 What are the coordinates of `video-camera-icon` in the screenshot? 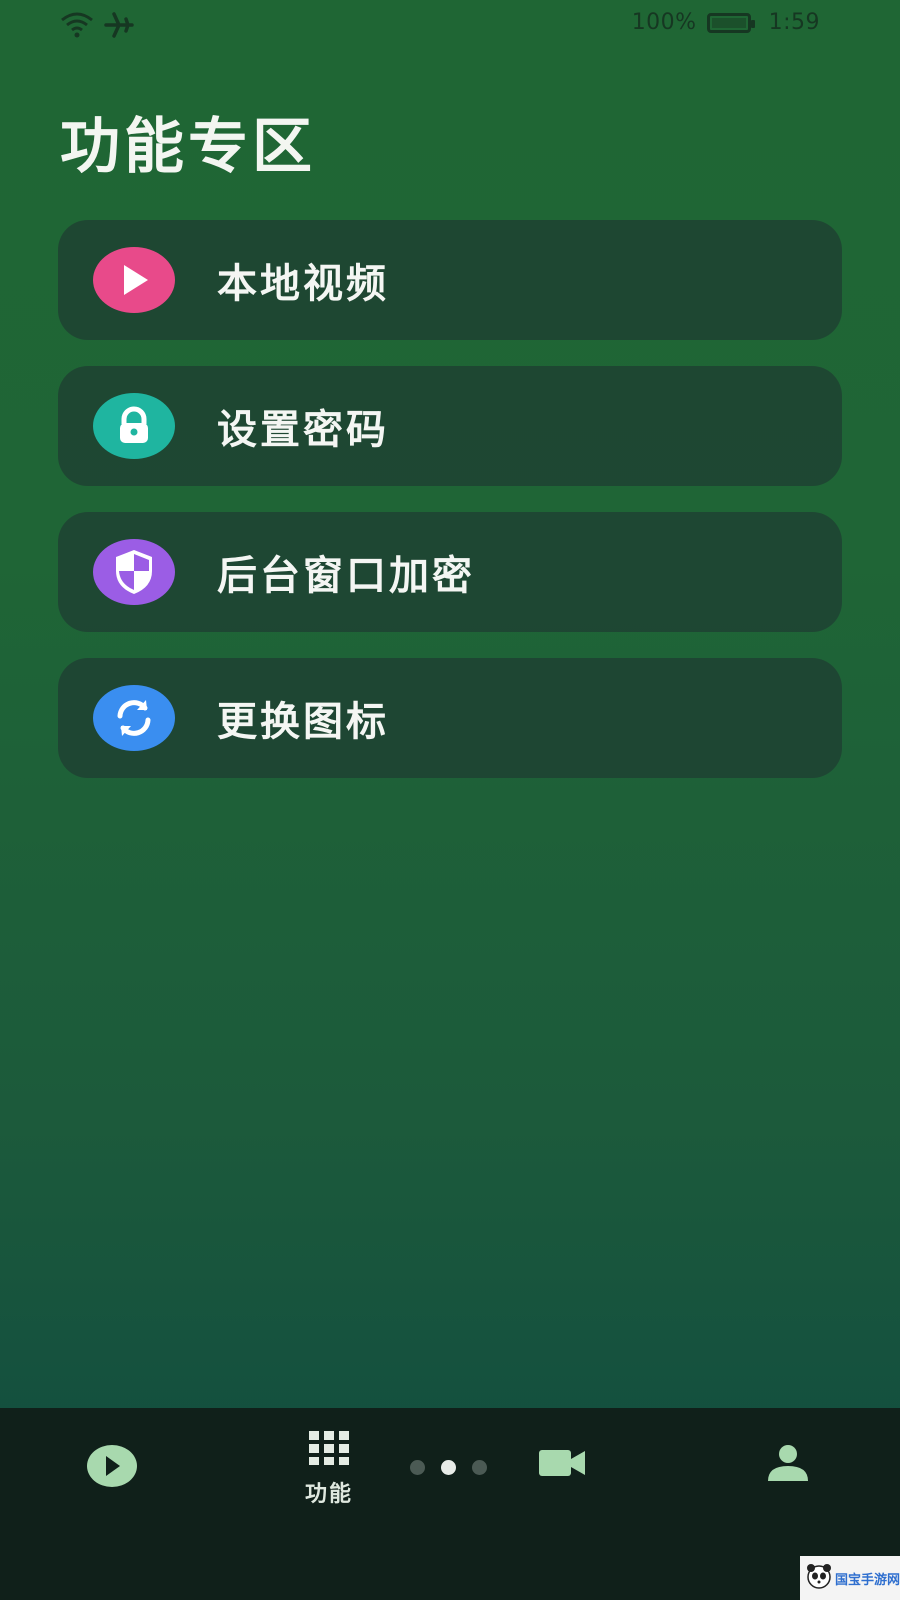 It's located at (562, 1465).